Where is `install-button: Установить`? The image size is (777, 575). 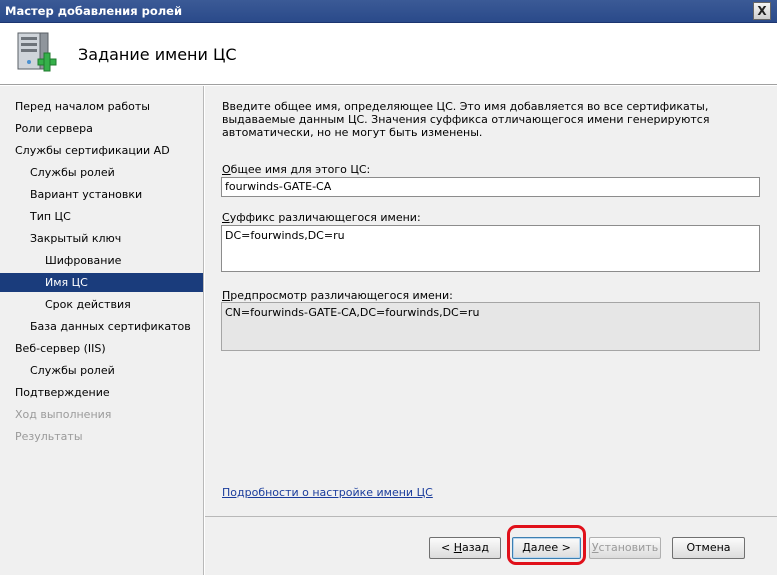
install-button: Установить is located at coordinates (625, 548).